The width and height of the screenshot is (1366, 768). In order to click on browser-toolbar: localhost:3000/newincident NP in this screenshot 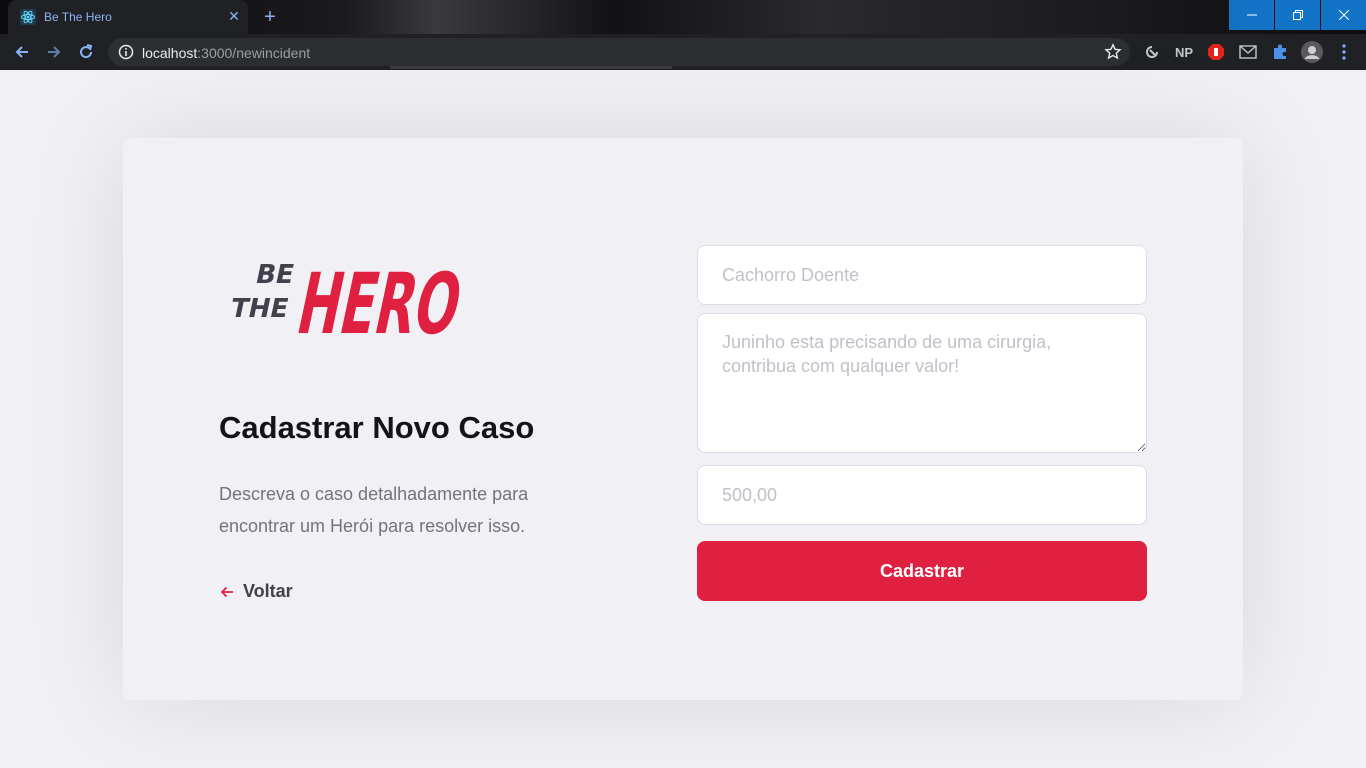, I will do `click(683, 52)`.